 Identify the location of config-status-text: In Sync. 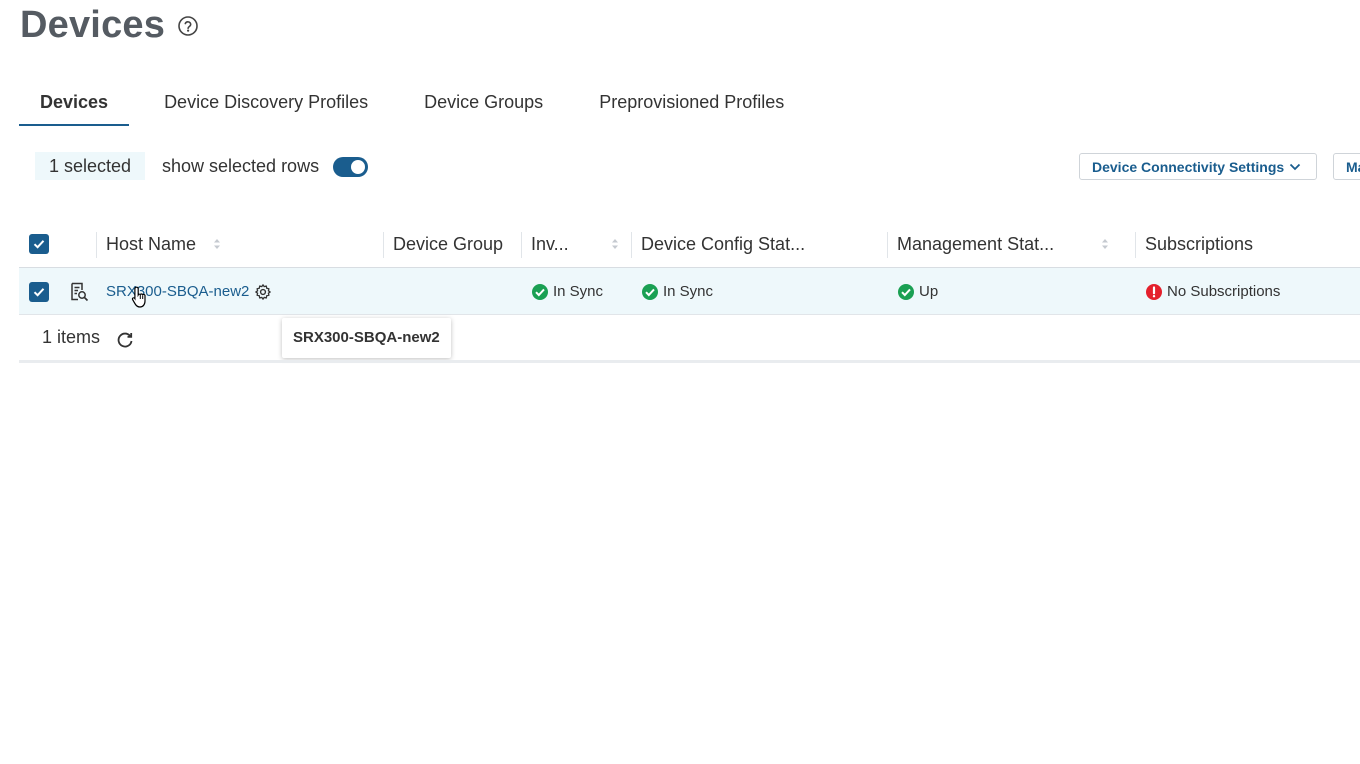
(688, 291).